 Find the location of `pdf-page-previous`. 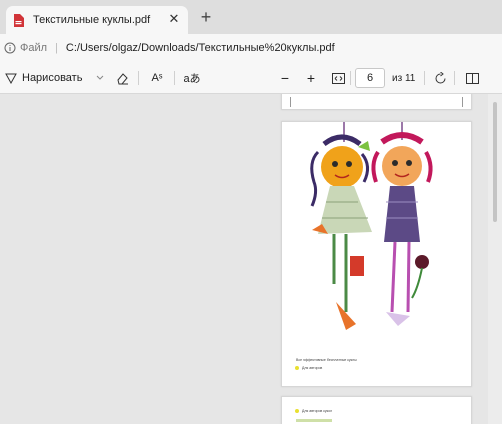

pdf-page-previous is located at coordinates (376, 102).